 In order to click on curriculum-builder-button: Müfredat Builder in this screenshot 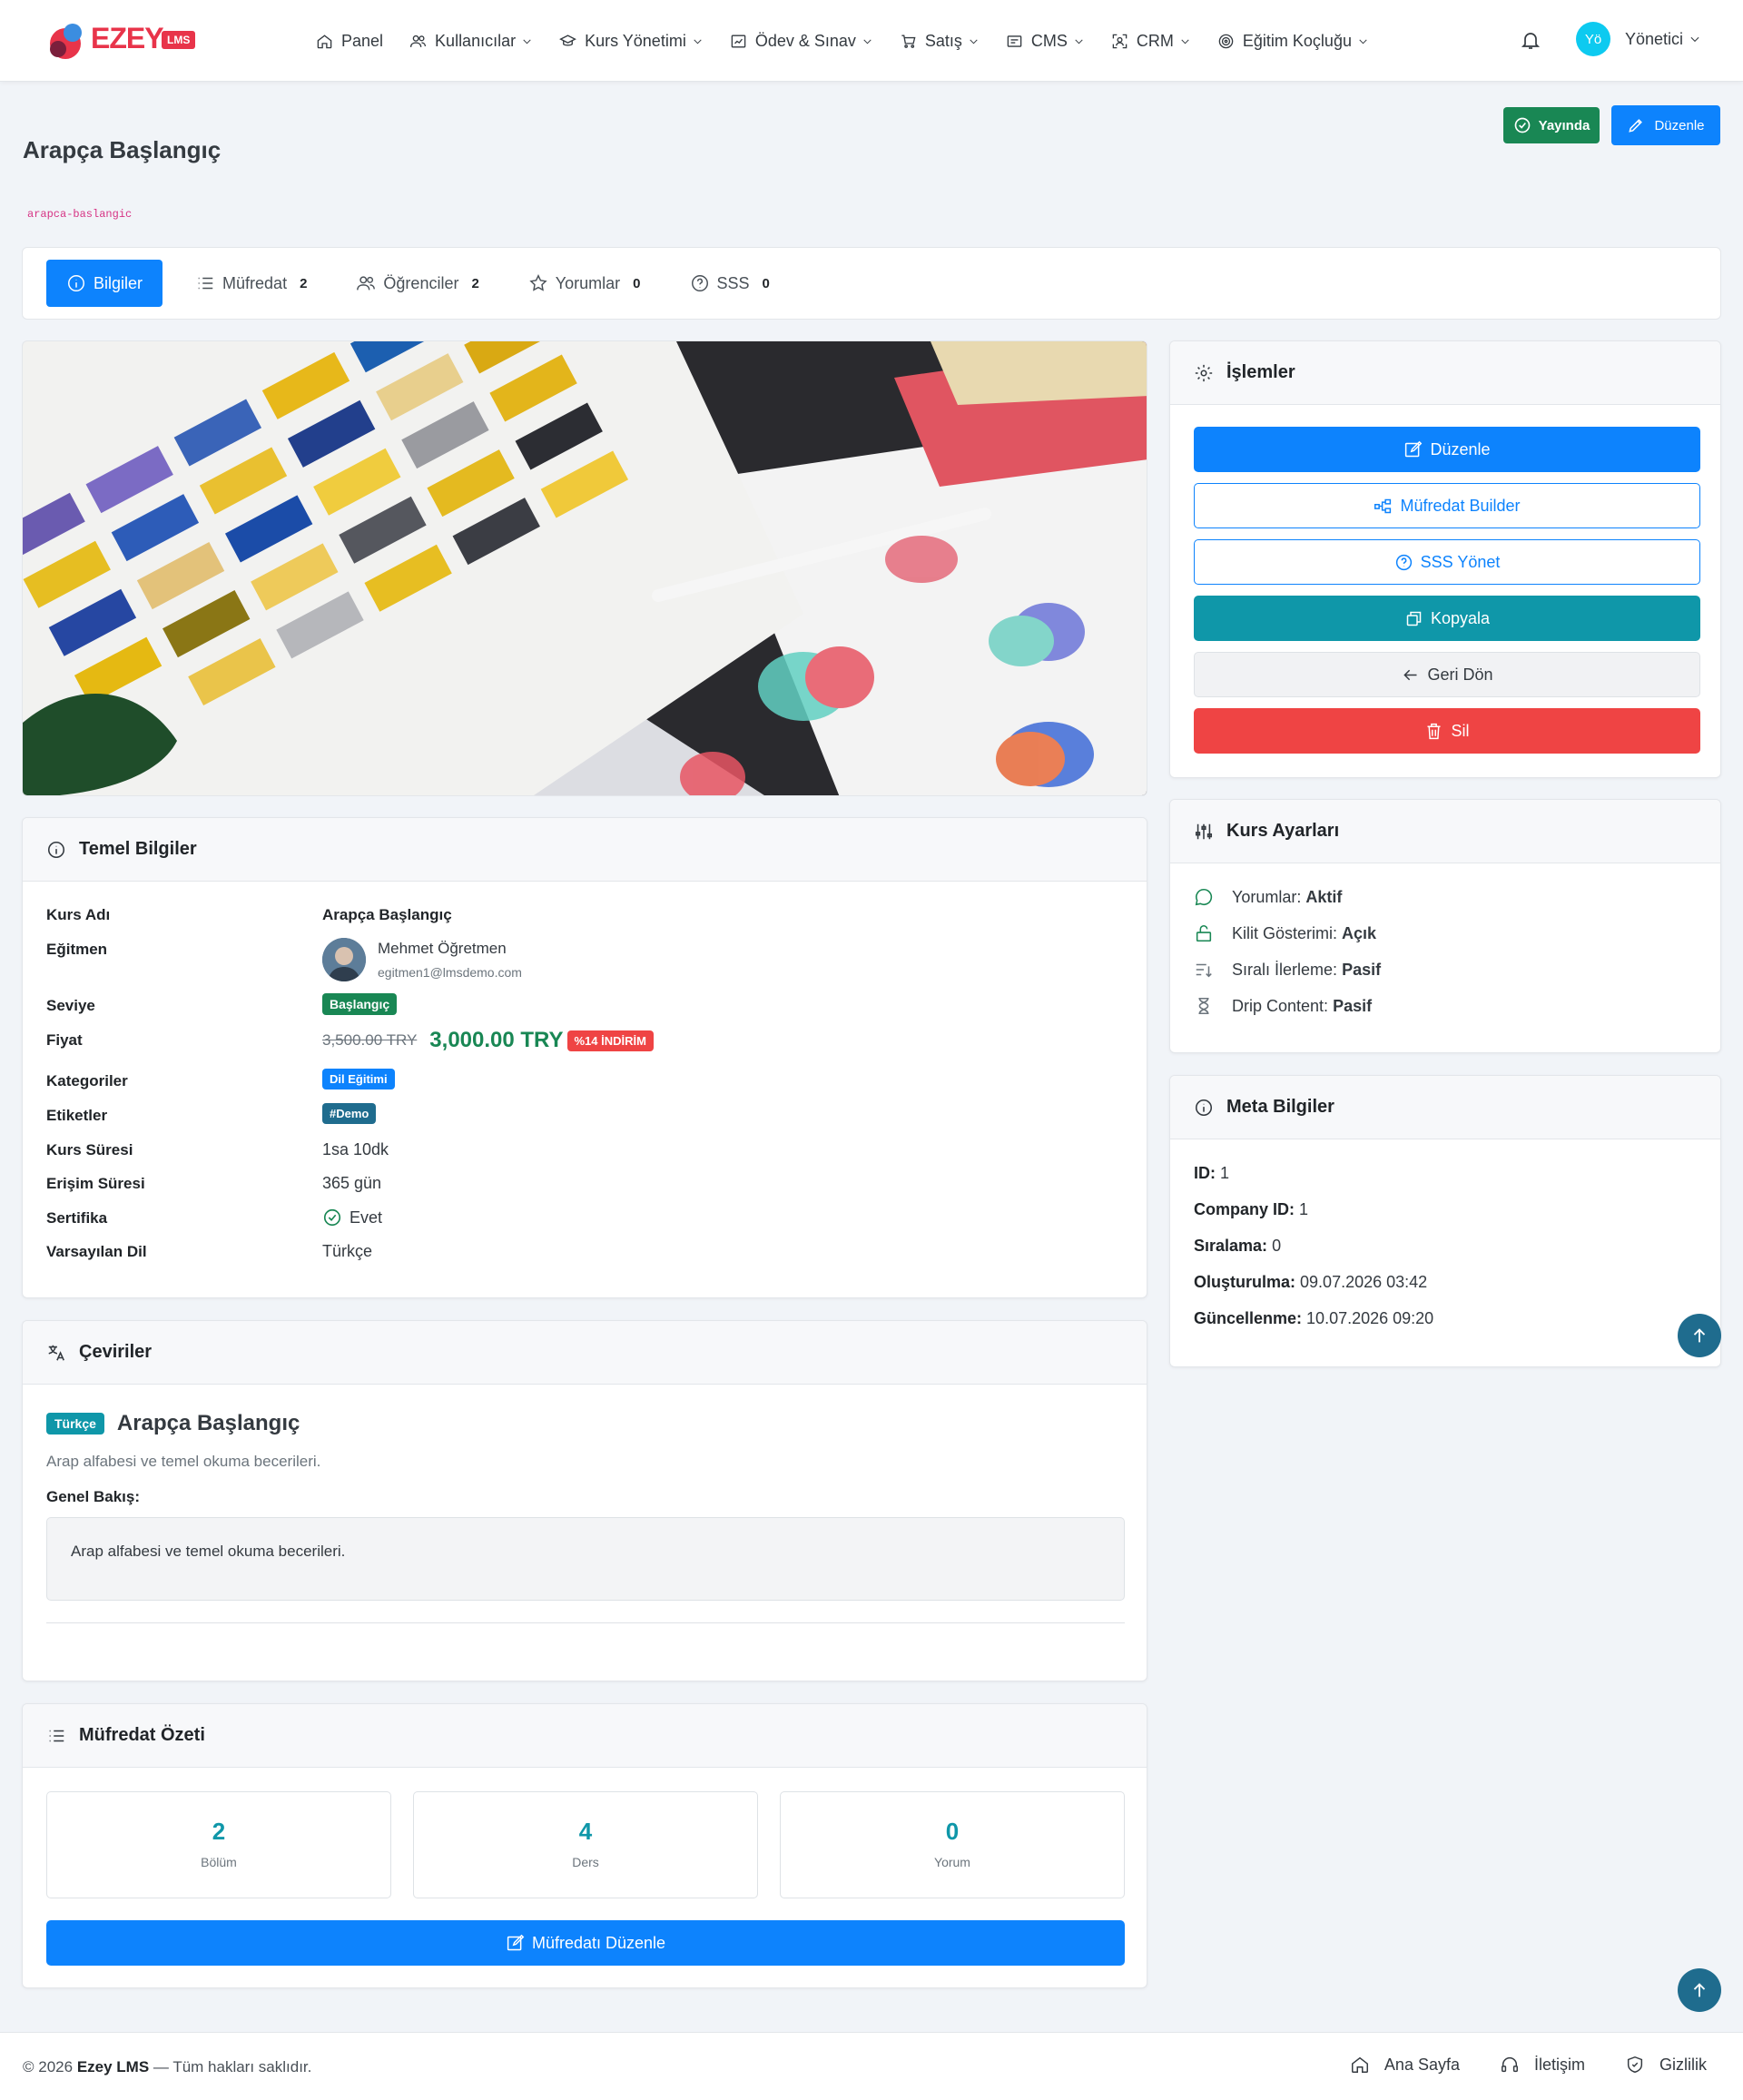, I will do `click(1447, 505)`.